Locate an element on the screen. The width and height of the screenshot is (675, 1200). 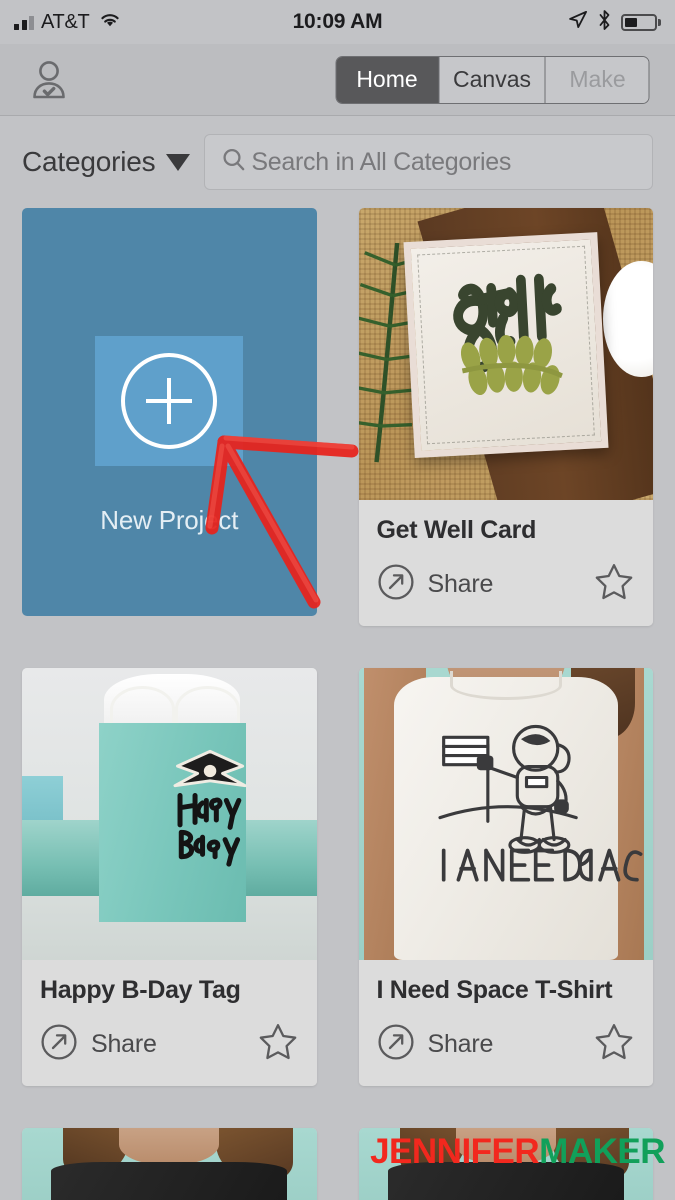
tab-canvas: Canvas is located at coordinates (492, 79).